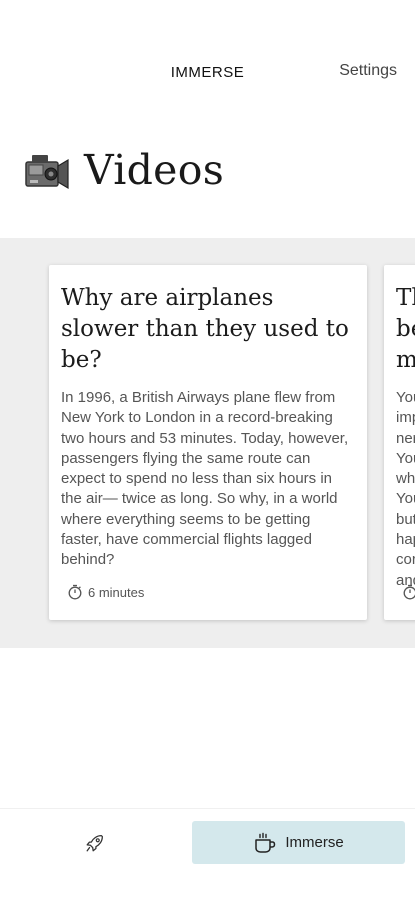 The image size is (415, 900). I want to click on nav-discover-button, so click(95, 843).